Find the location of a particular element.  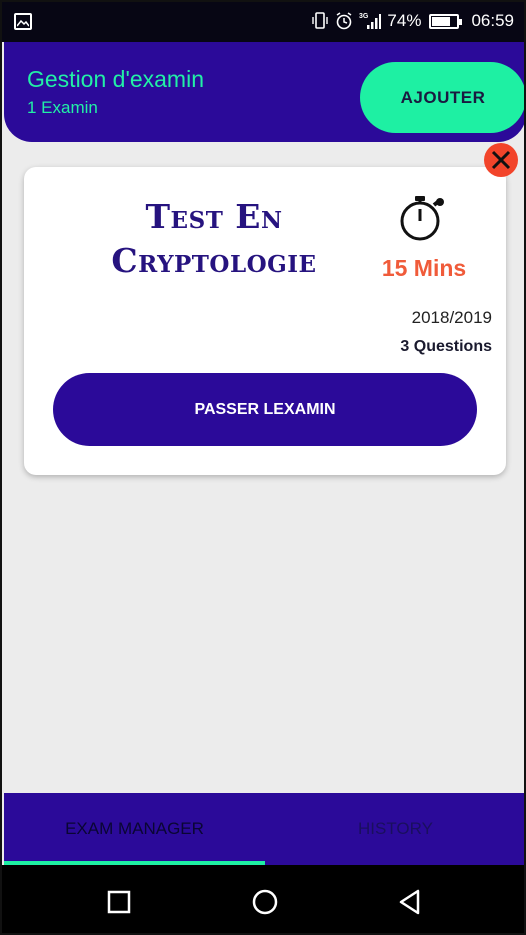

close-icon is located at coordinates (501, 160).